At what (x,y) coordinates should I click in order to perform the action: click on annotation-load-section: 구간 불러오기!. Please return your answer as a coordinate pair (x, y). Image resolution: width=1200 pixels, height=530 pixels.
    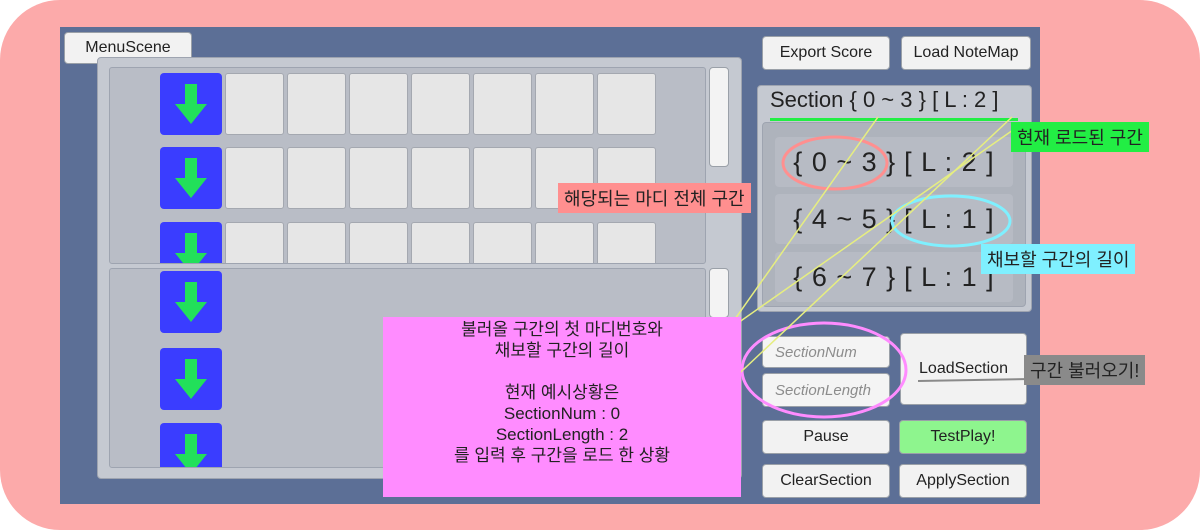
    Looking at the image, I should click on (1085, 370).